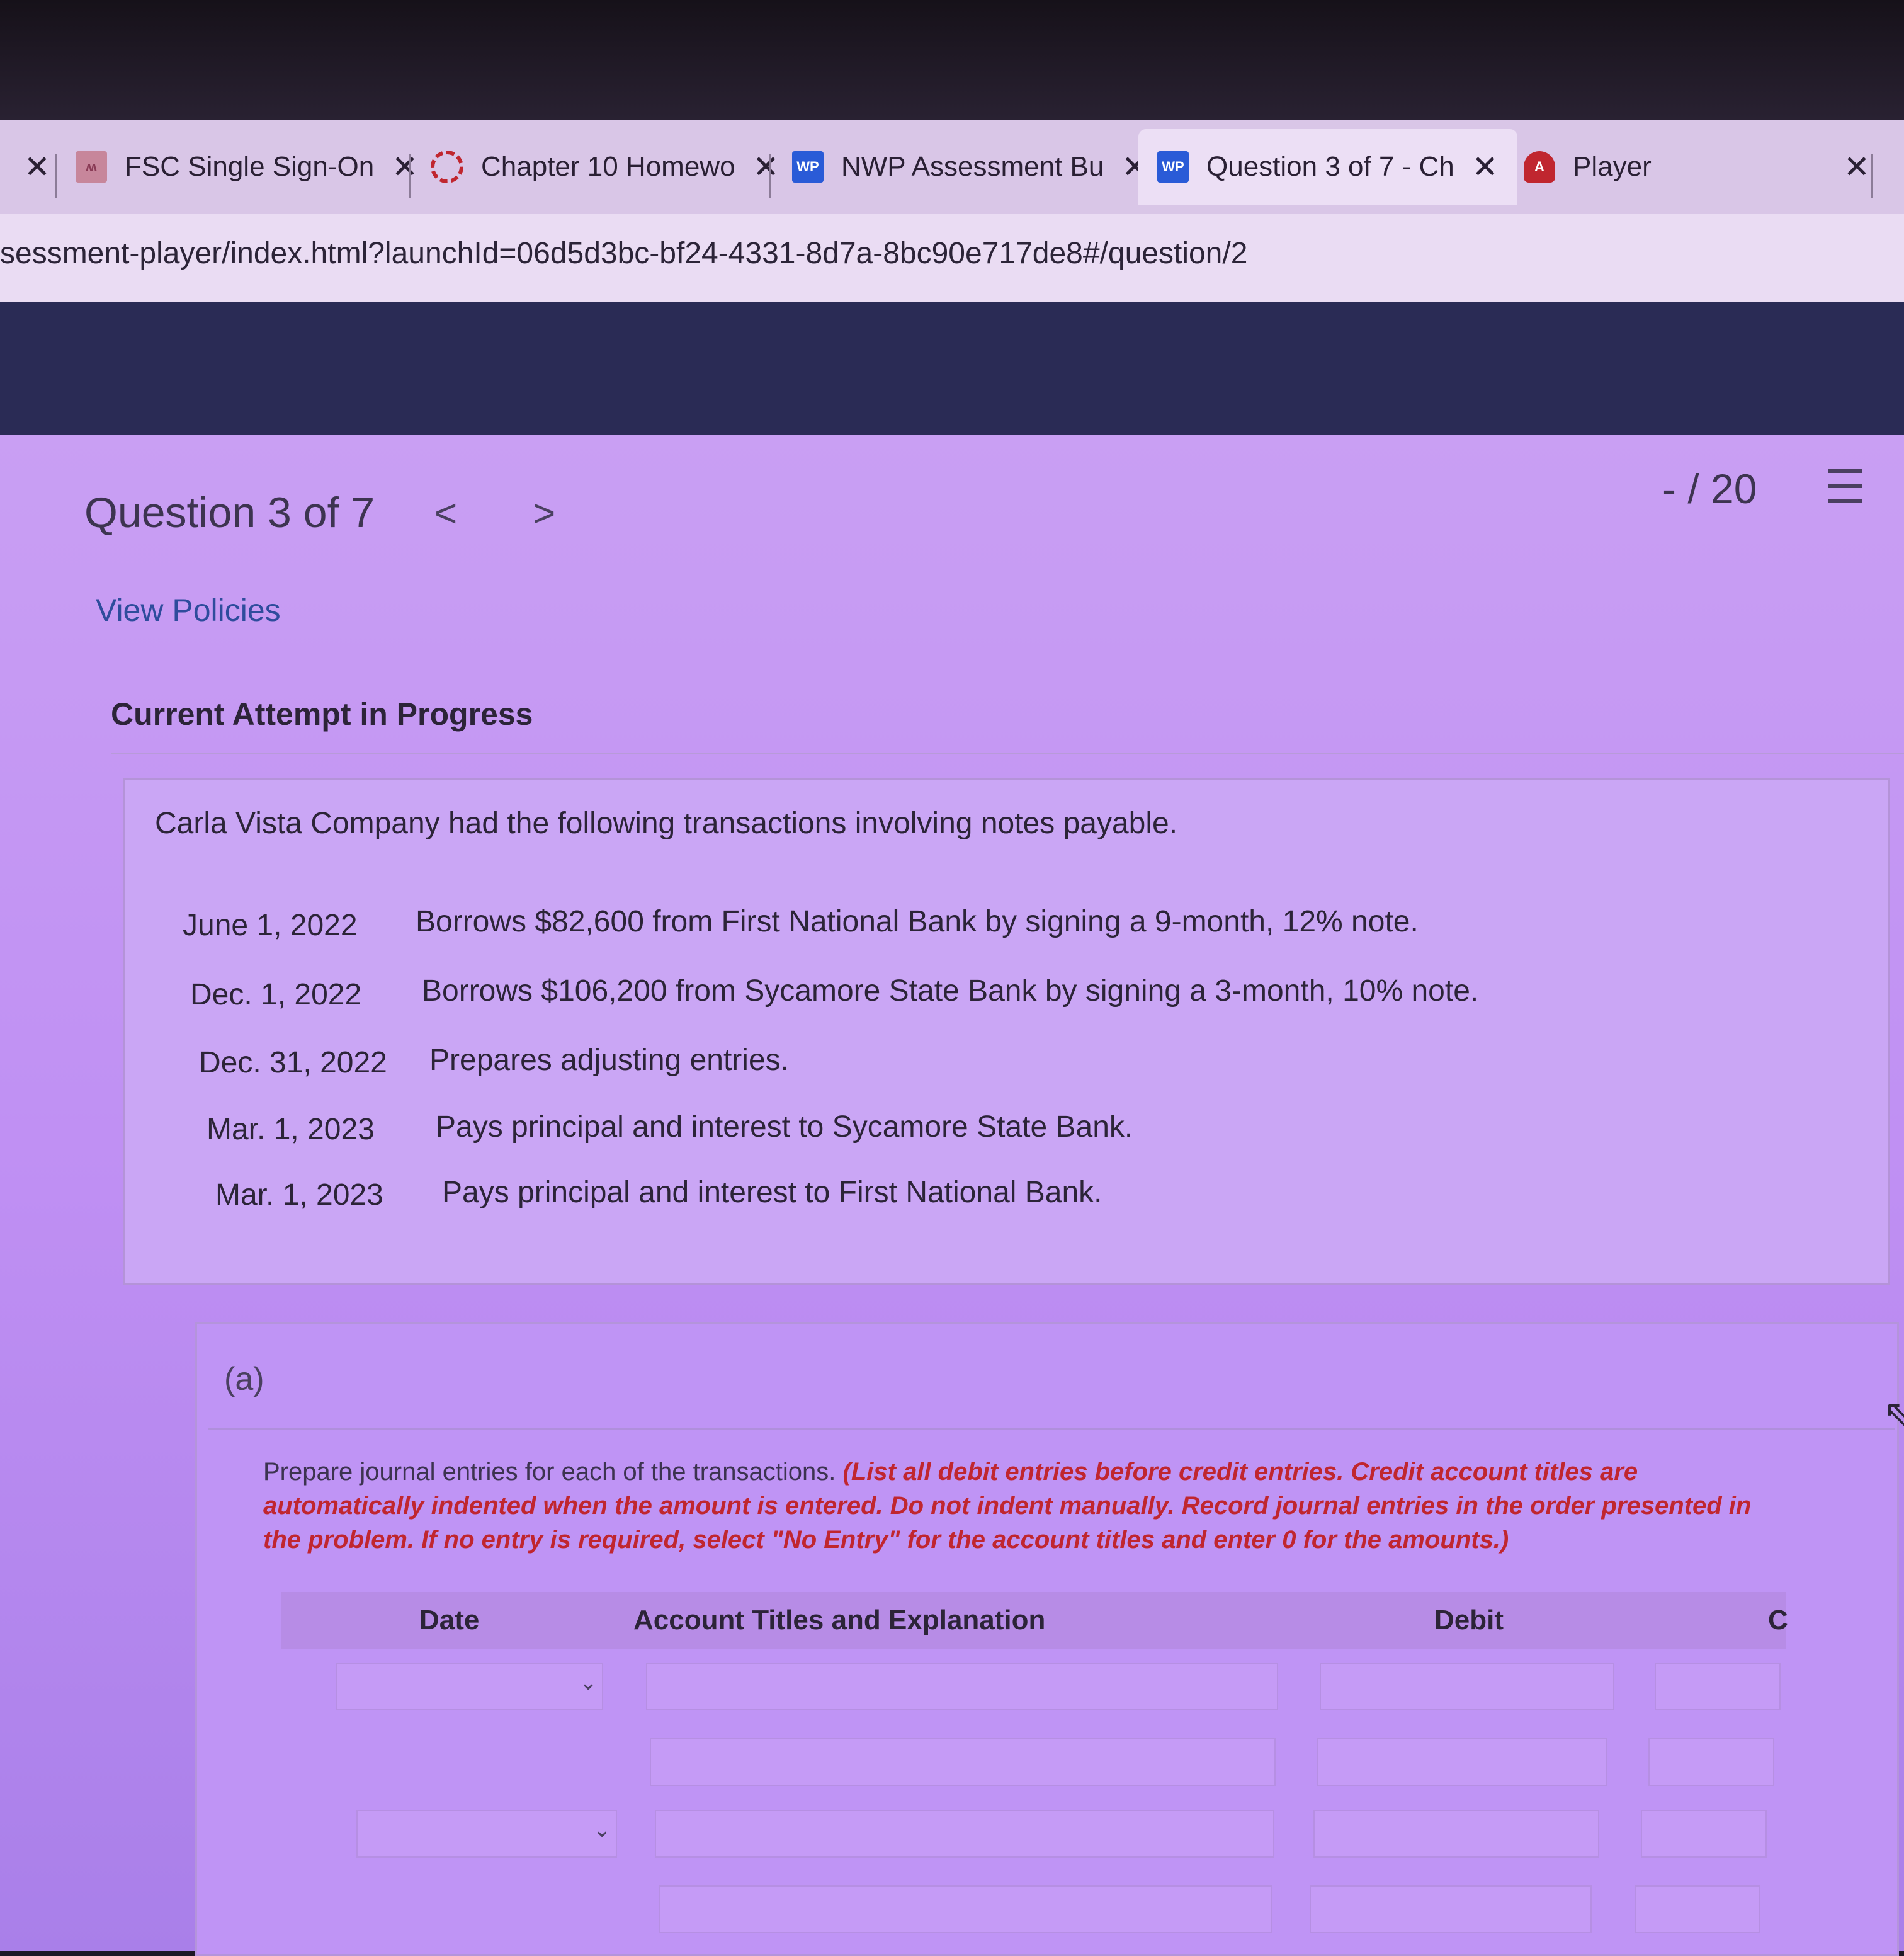 This screenshot has width=1904, height=1956. Describe the element at coordinates (188, 610) in the screenshot. I see `view-policies-link: View Policies` at that location.